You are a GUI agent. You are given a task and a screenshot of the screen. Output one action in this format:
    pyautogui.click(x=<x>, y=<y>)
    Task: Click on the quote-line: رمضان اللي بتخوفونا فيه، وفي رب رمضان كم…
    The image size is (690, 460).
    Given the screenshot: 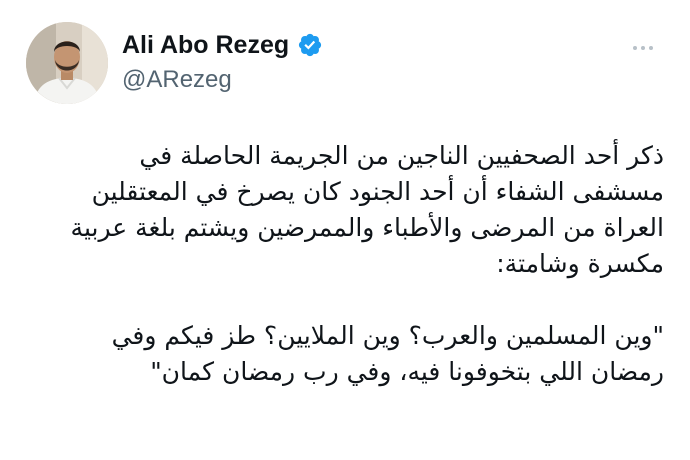 What is the action you would take?
    pyautogui.click(x=407, y=371)
    